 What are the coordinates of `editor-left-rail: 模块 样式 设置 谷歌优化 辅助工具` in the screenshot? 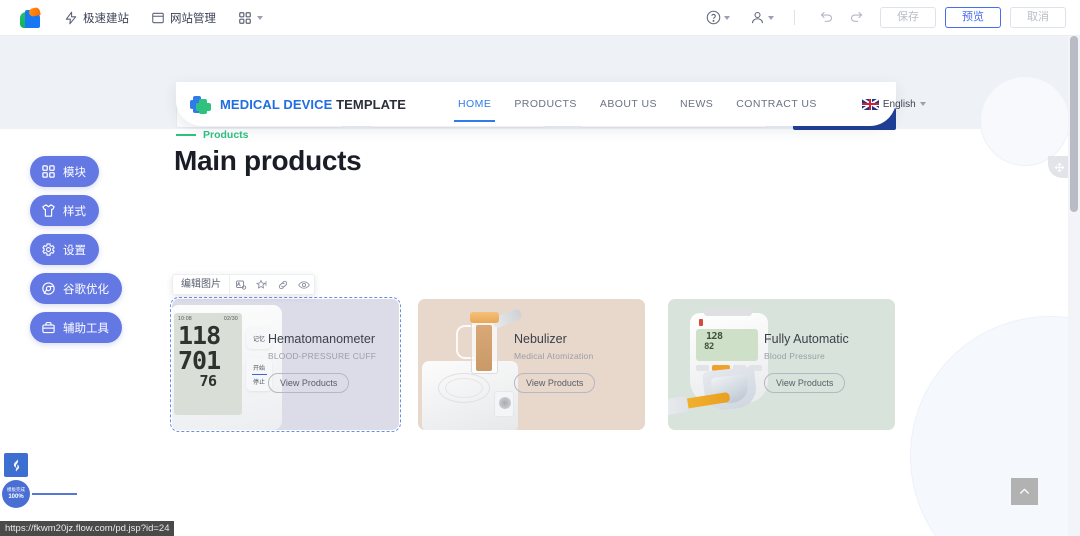 It's located at (85, 253).